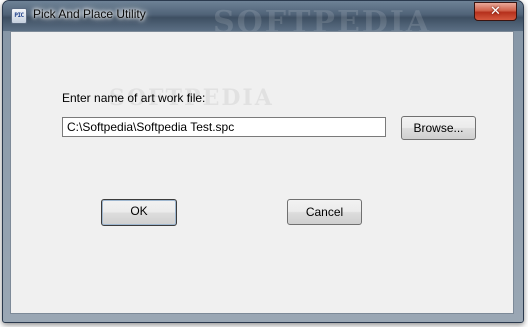 This screenshot has width=528, height=327. Describe the element at coordinates (89, 14) in the screenshot. I see `window-title: Pick And Place Utility` at that location.